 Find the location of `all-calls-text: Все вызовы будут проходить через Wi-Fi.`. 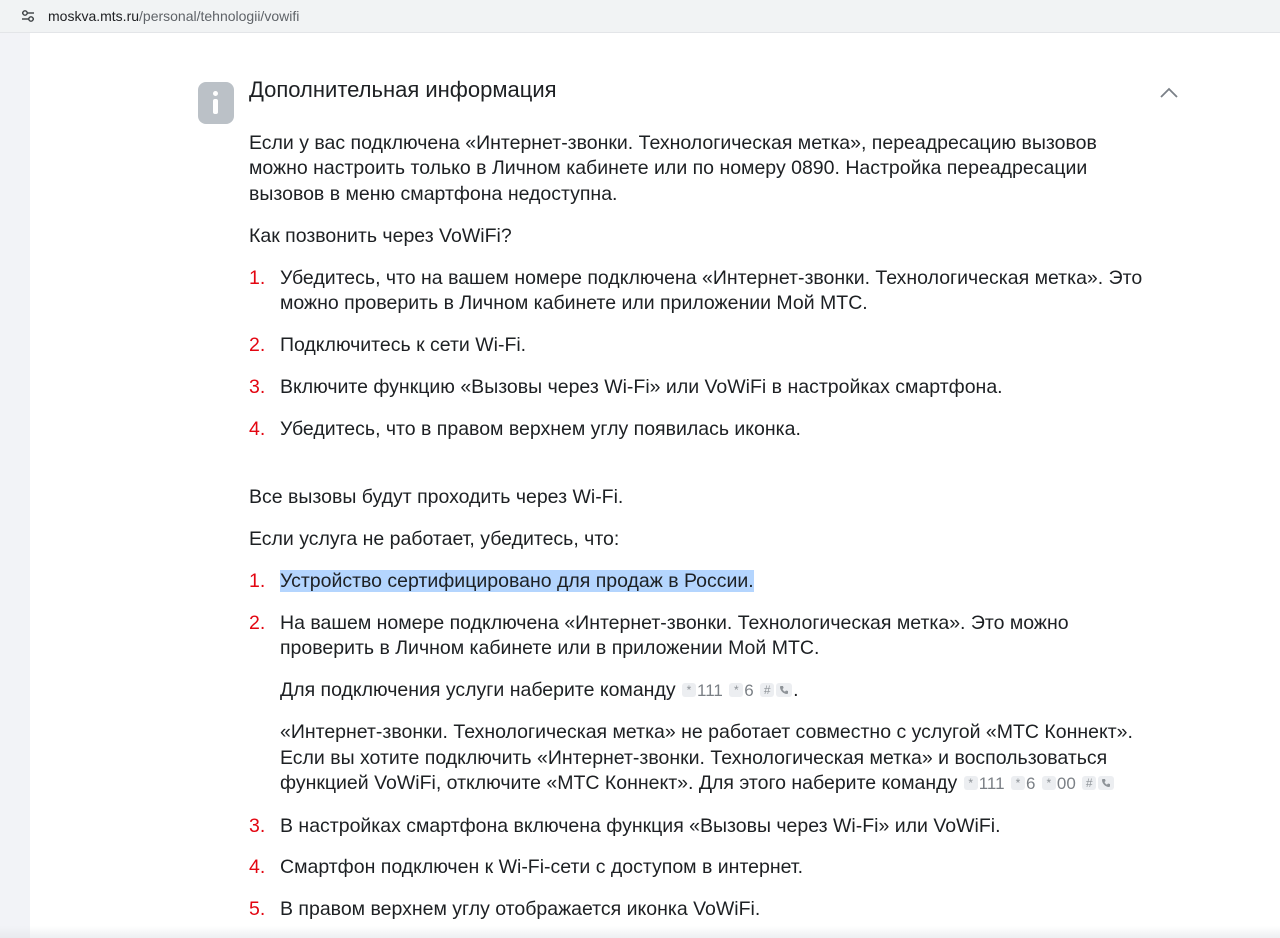

all-calls-text: Все вызовы будут проходить через Wi-Fi. is located at coordinates (436, 497).